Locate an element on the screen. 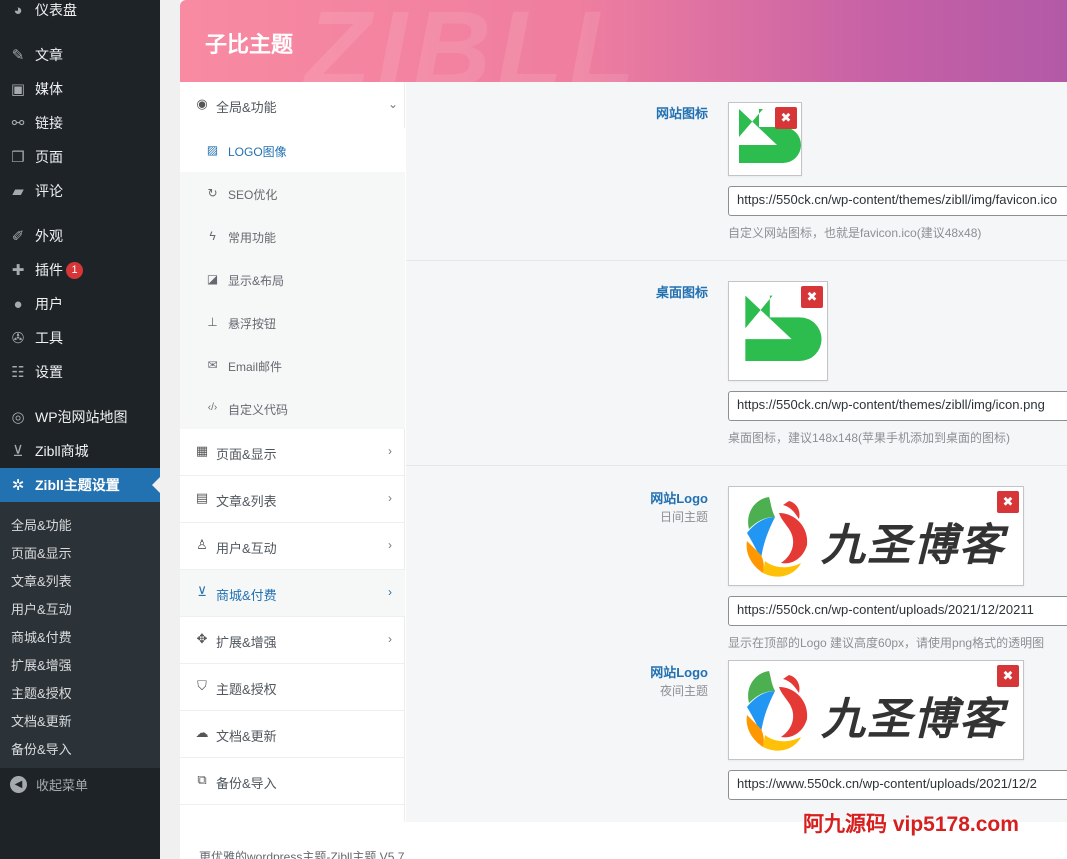  brush-icon: ✐ is located at coordinates (18, 236).